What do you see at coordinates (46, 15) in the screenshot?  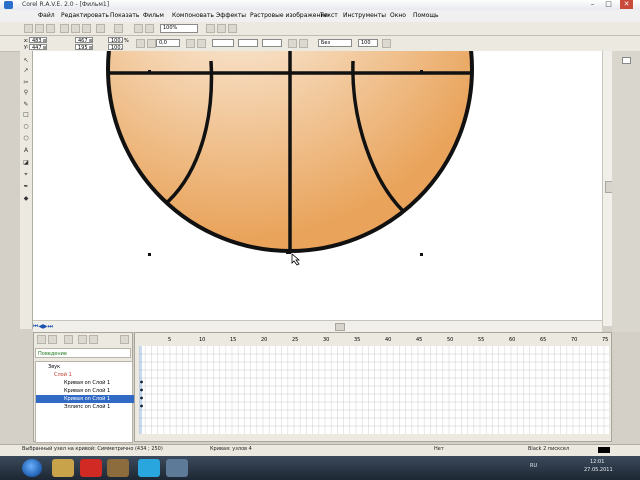 I see `menu-file: Файл` at bounding box center [46, 15].